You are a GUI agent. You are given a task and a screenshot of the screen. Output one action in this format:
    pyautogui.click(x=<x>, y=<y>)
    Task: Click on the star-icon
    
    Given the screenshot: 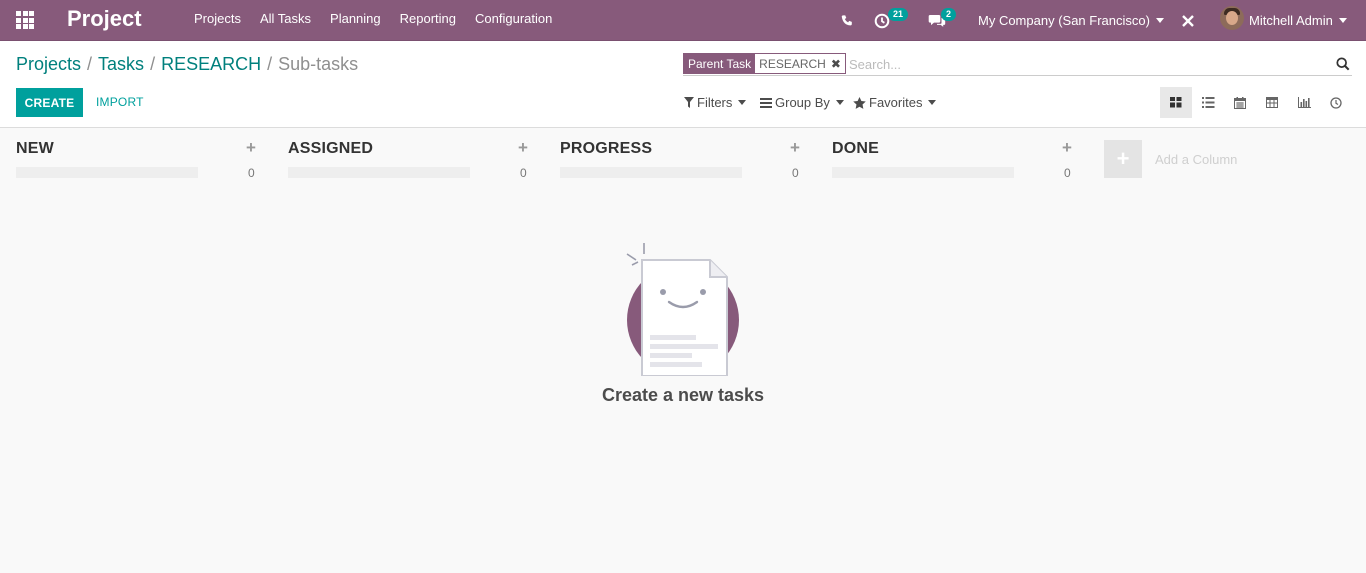 What is the action you would take?
    pyautogui.click(x=859, y=102)
    